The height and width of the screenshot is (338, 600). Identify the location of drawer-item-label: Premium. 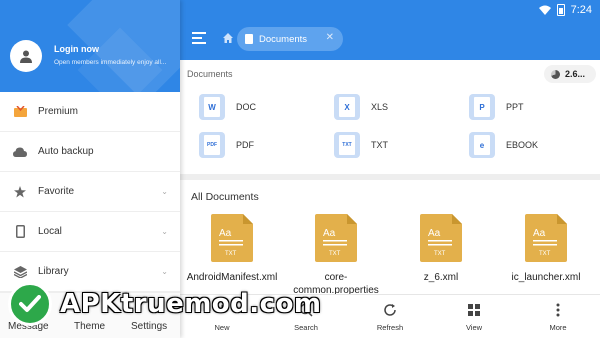
(58, 111).